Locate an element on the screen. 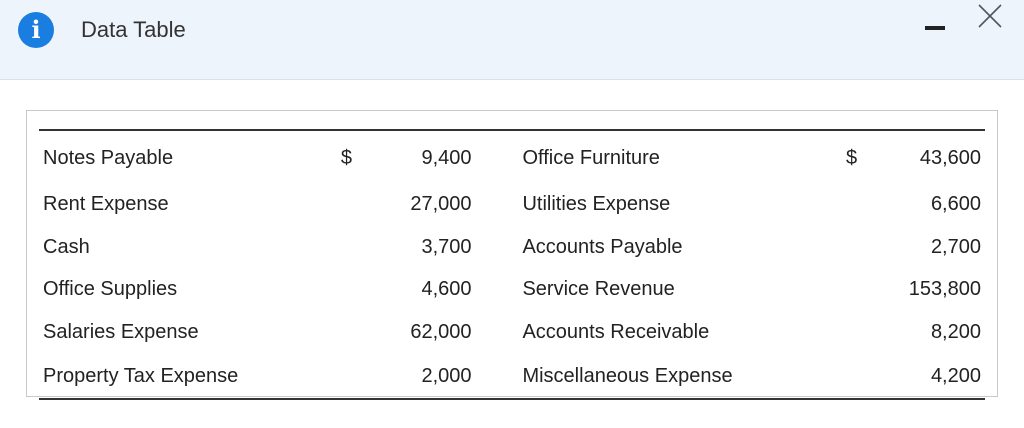 The image size is (1024, 428). row-label: Property Tax Expense is located at coordinates (141, 375).